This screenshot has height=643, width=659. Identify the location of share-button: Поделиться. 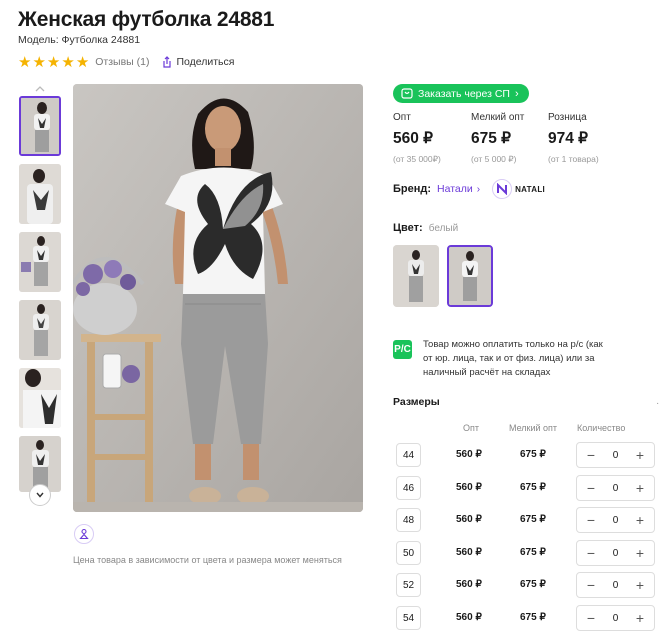
(197, 62).